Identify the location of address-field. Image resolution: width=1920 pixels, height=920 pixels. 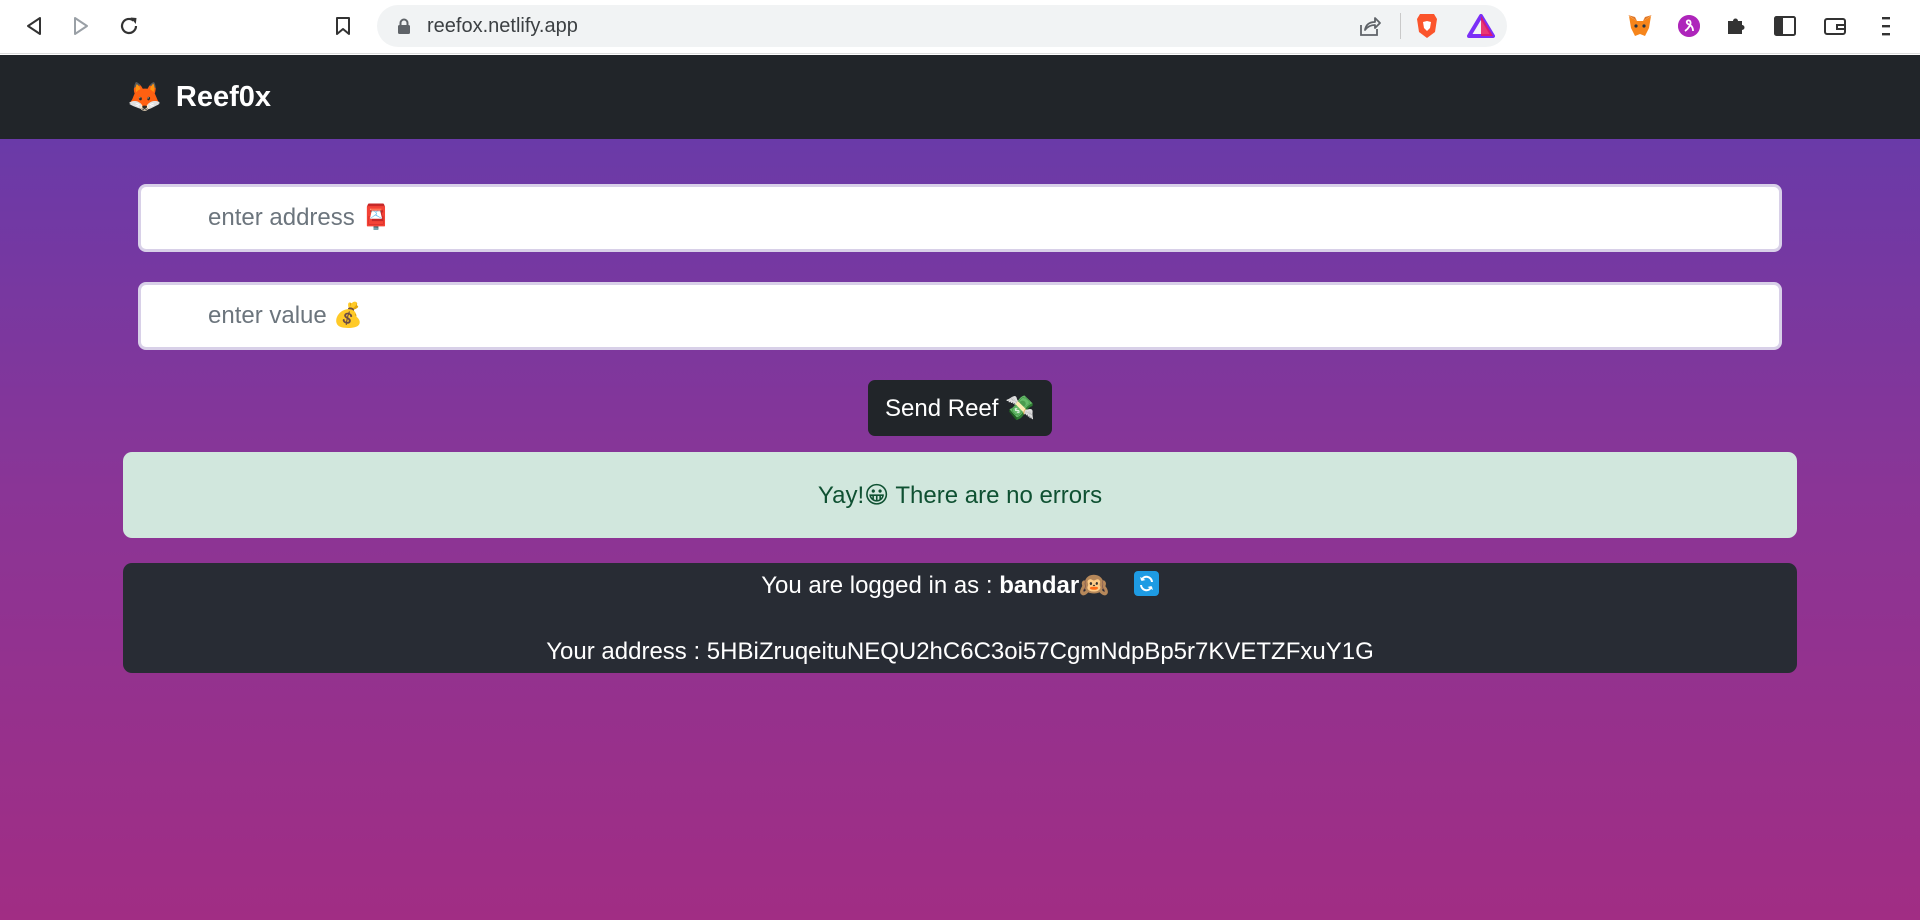
(960, 218).